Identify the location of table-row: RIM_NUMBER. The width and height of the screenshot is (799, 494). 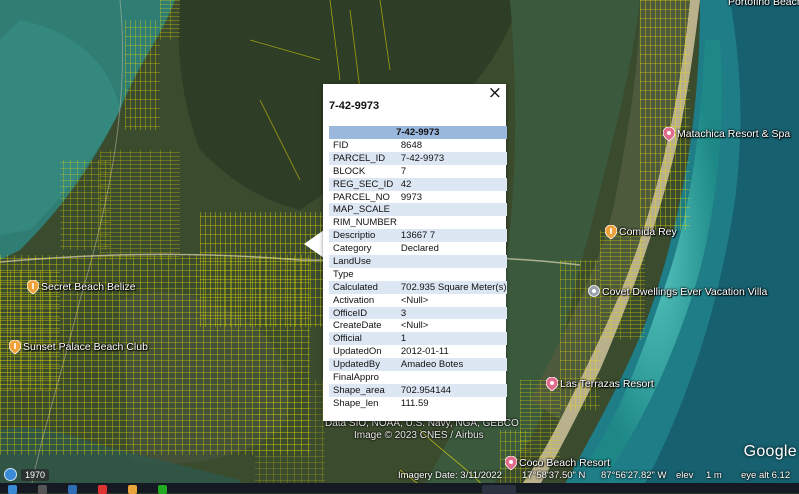
(418, 222).